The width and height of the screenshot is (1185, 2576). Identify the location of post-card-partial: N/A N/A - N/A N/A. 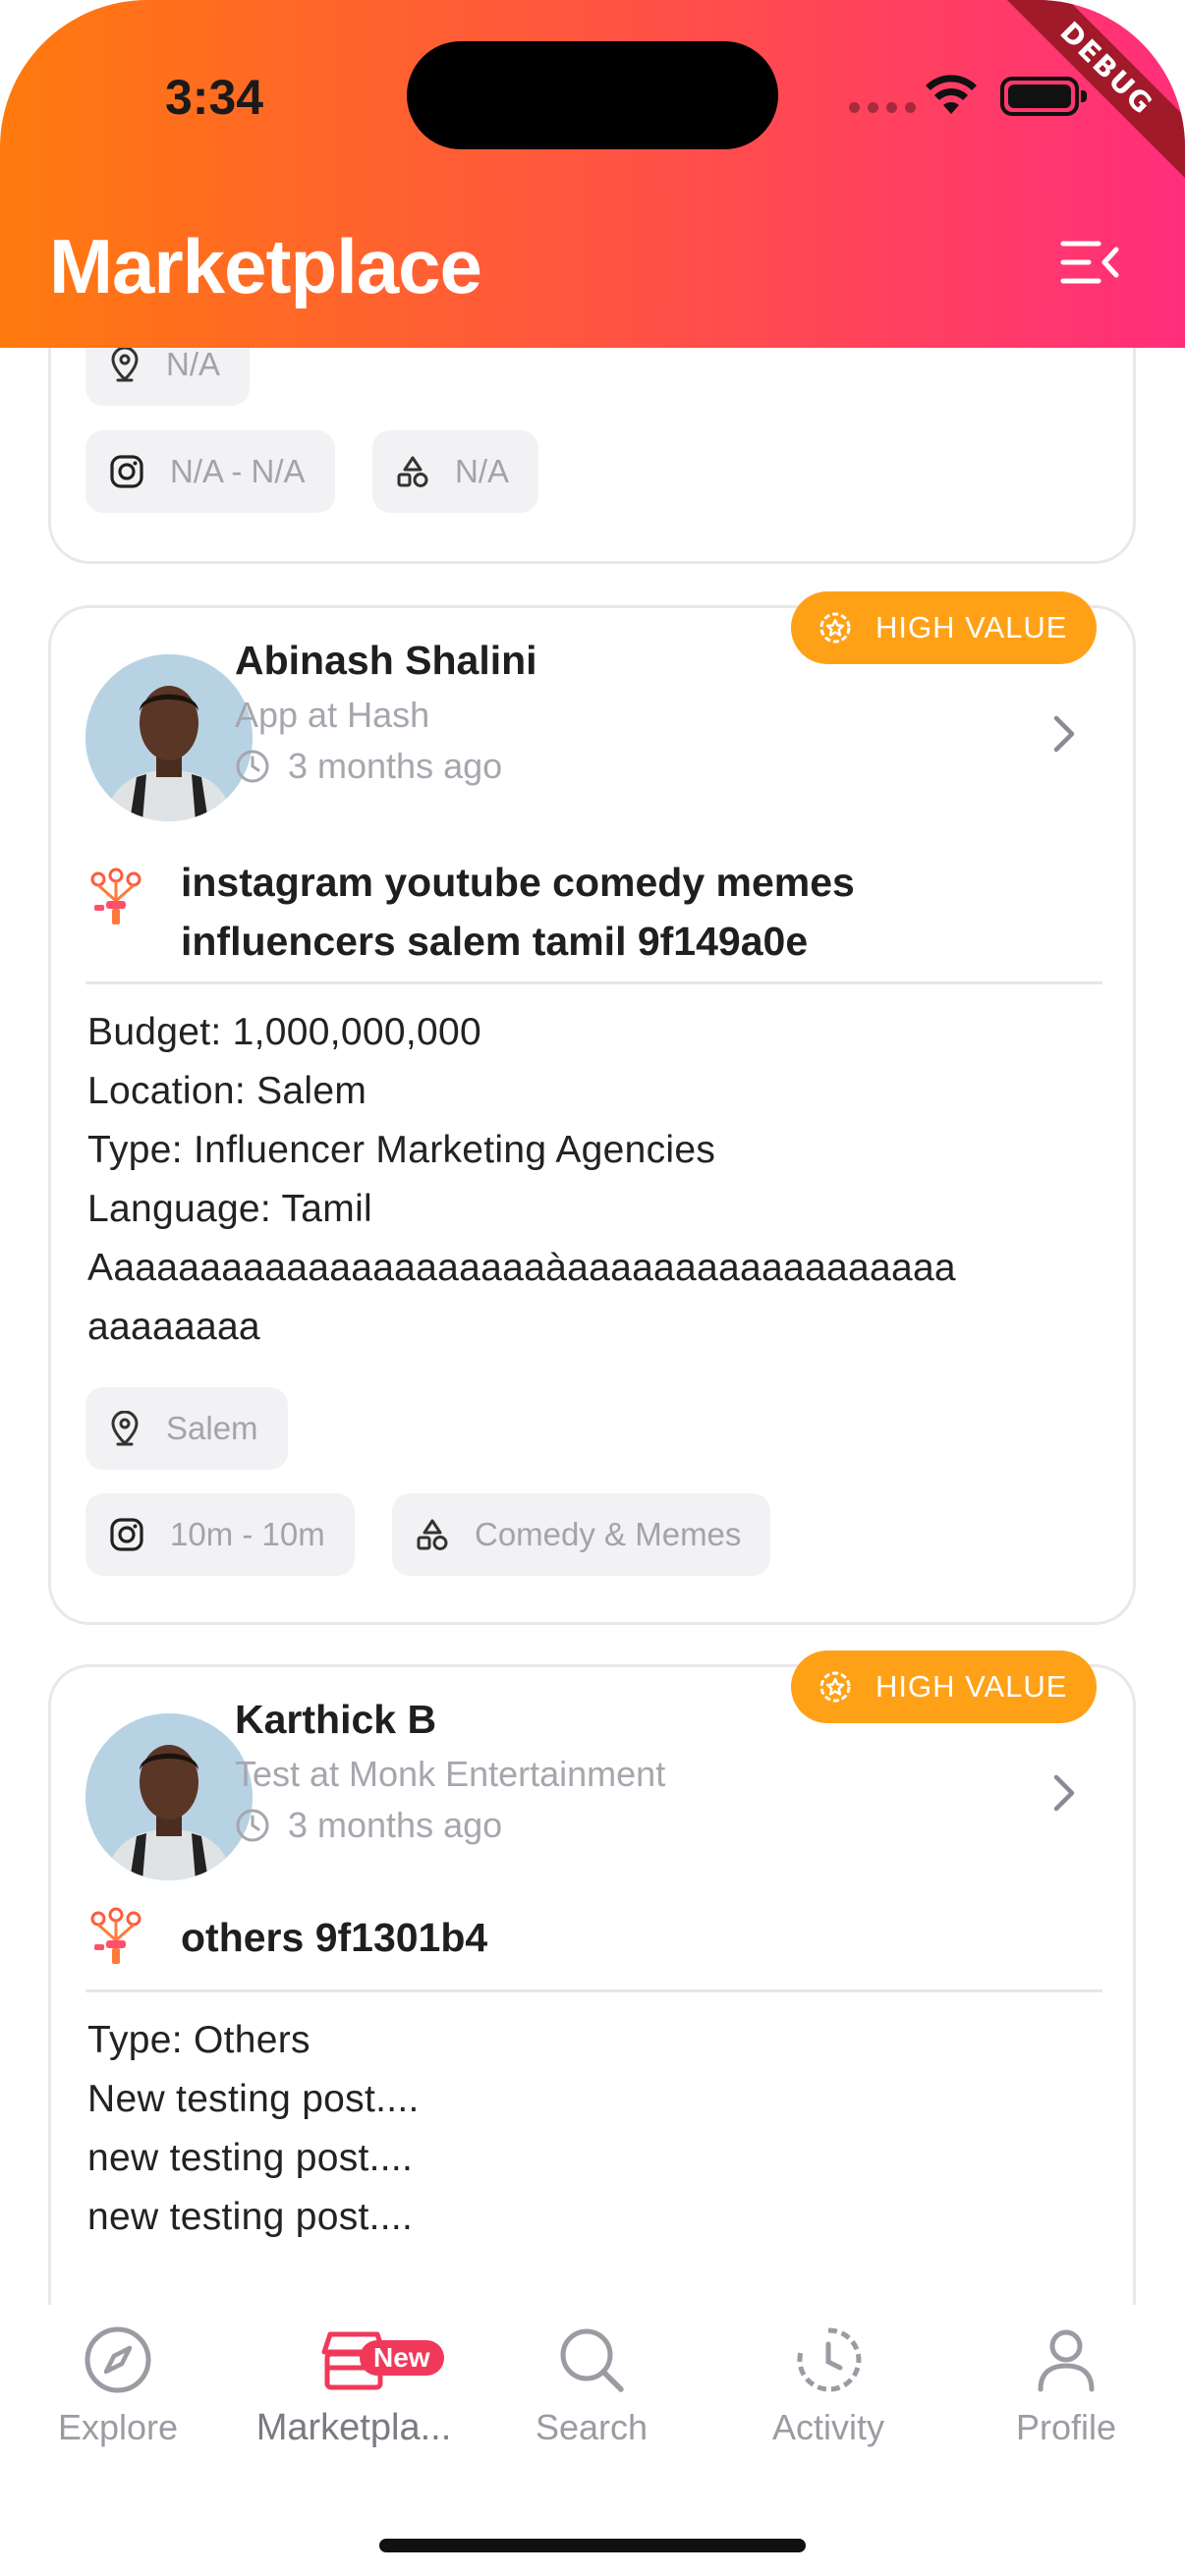
(592, 456).